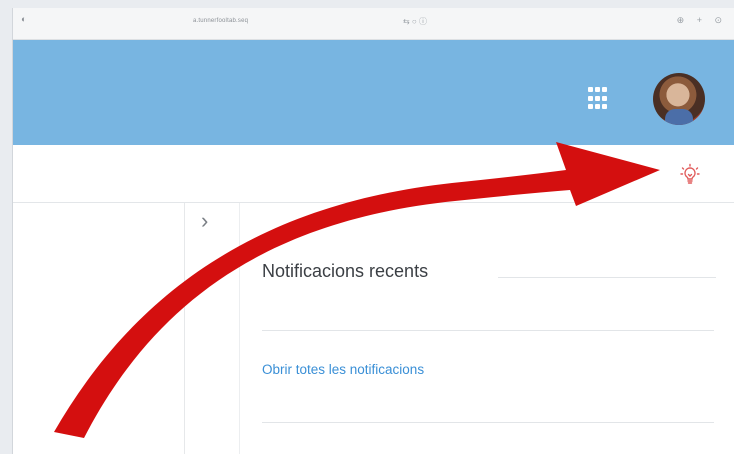  What do you see at coordinates (373, 24) in the screenshot?
I see `browser-chrome: ◐ a.tunnerfooltab.seq ⇆ ○ ⓘ ⊕ + ⊙` at bounding box center [373, 24].